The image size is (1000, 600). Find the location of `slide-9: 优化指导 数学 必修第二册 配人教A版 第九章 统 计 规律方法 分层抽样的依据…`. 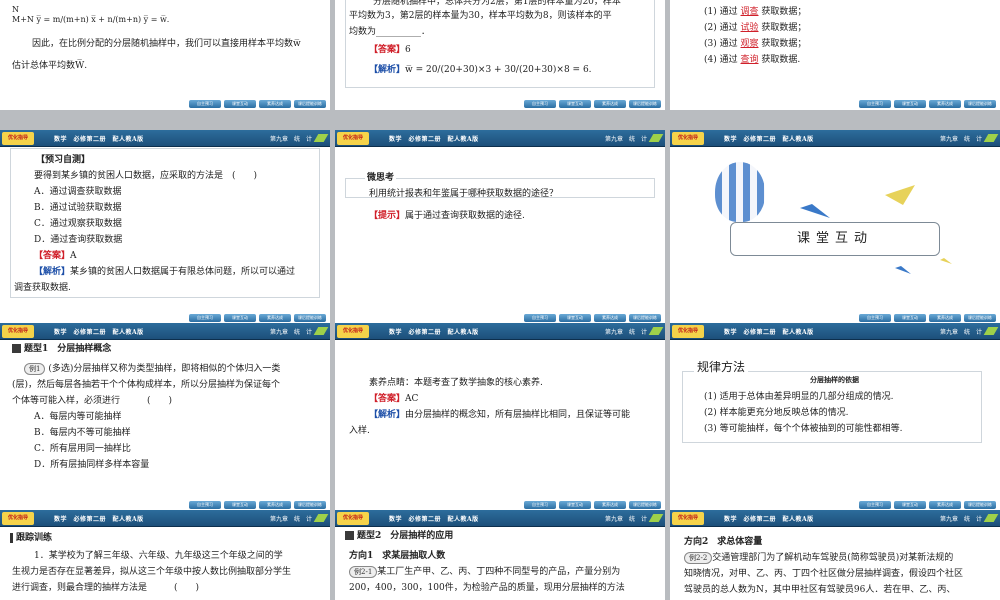

slide-9: 优化指导 数学 必修第二册 配人教A版 第九章 统 计 规律方法 分层抽样的依据… is located at coordinates (835, 417).